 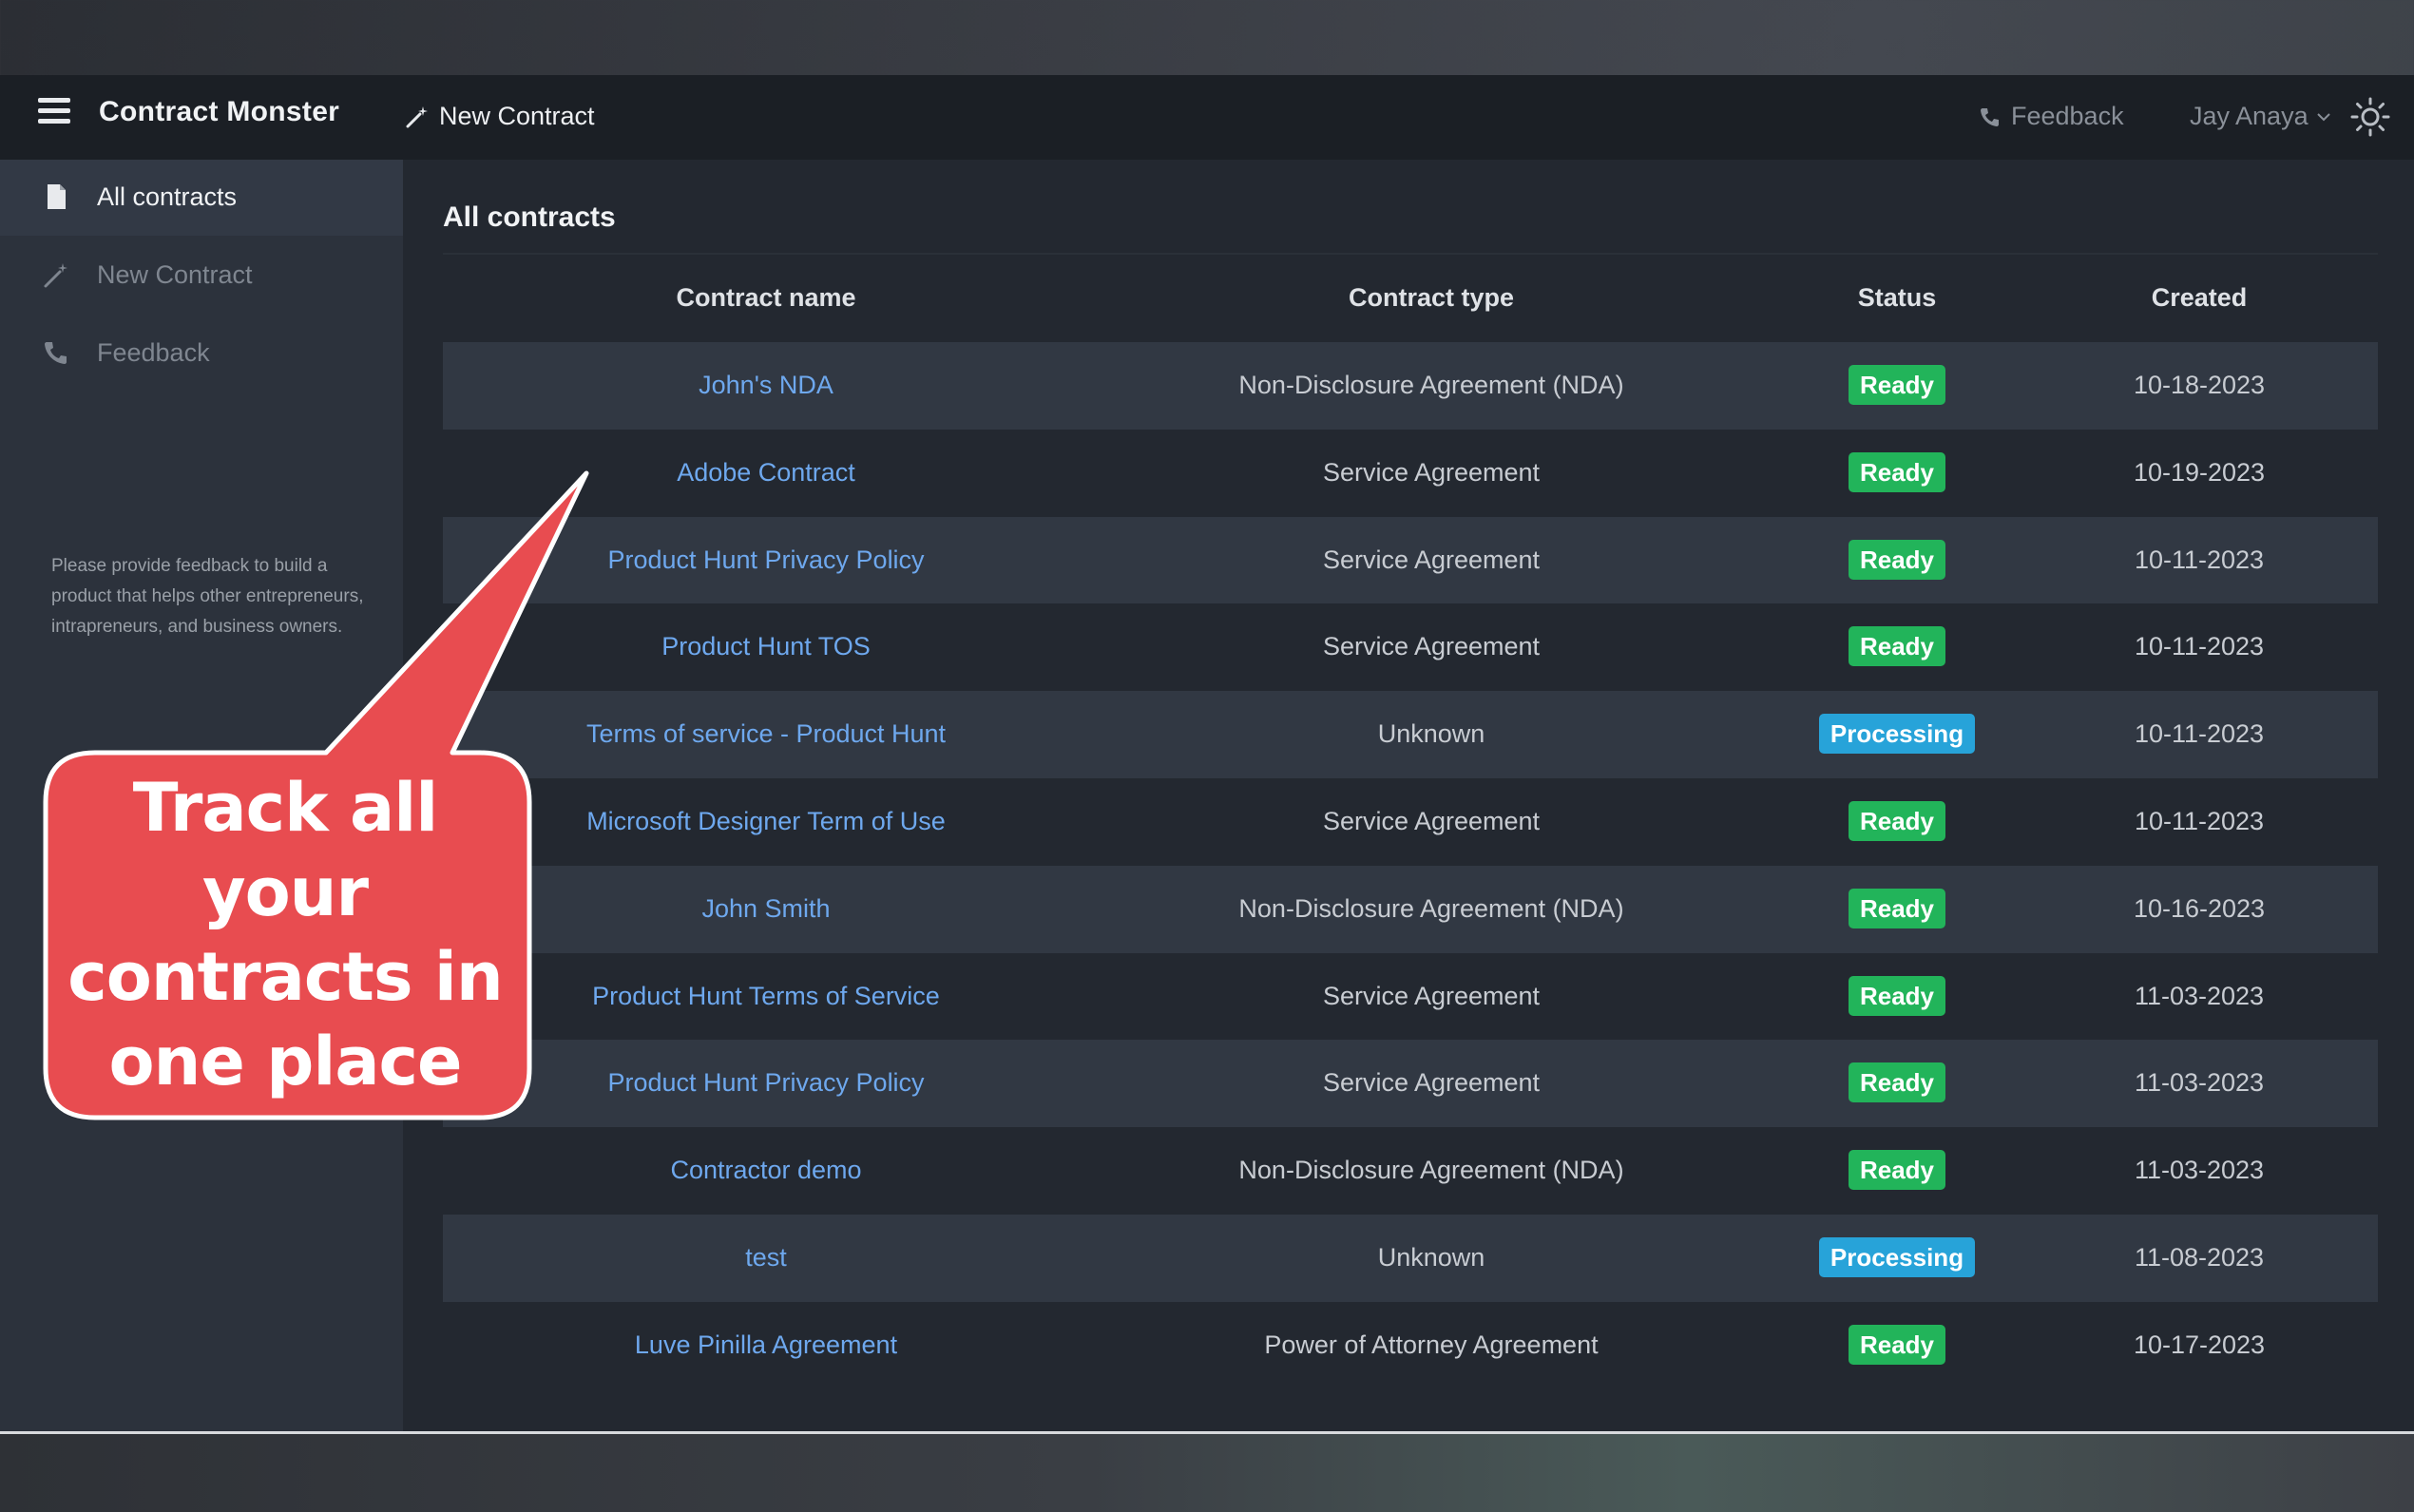 I want to click on contract-name-link: Contractor demo, so click(x=766, y=1170).